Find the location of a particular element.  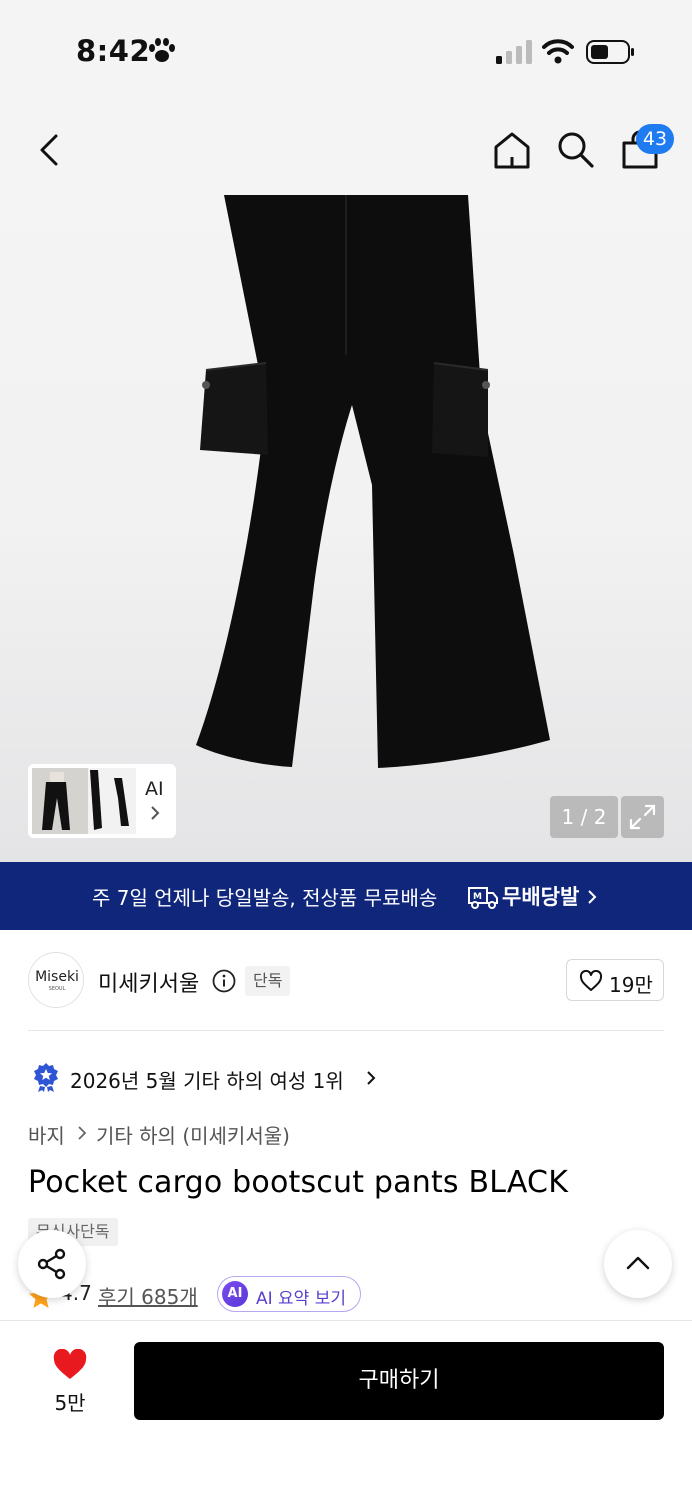

ranking-link: 2026년 5월 기타 하의 여성 1위 is located at coordinates (207, 1079).